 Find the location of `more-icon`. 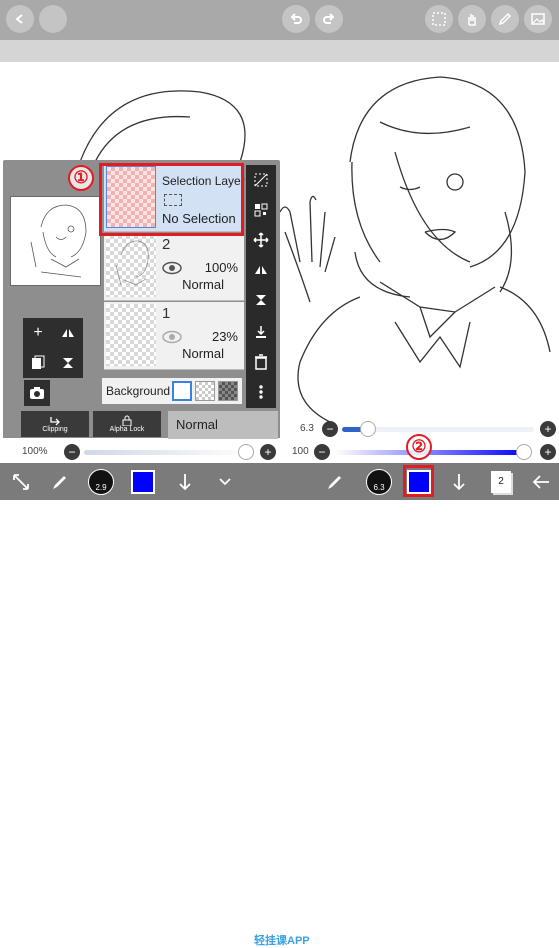

more-icon is located at coordinates (261, 392).